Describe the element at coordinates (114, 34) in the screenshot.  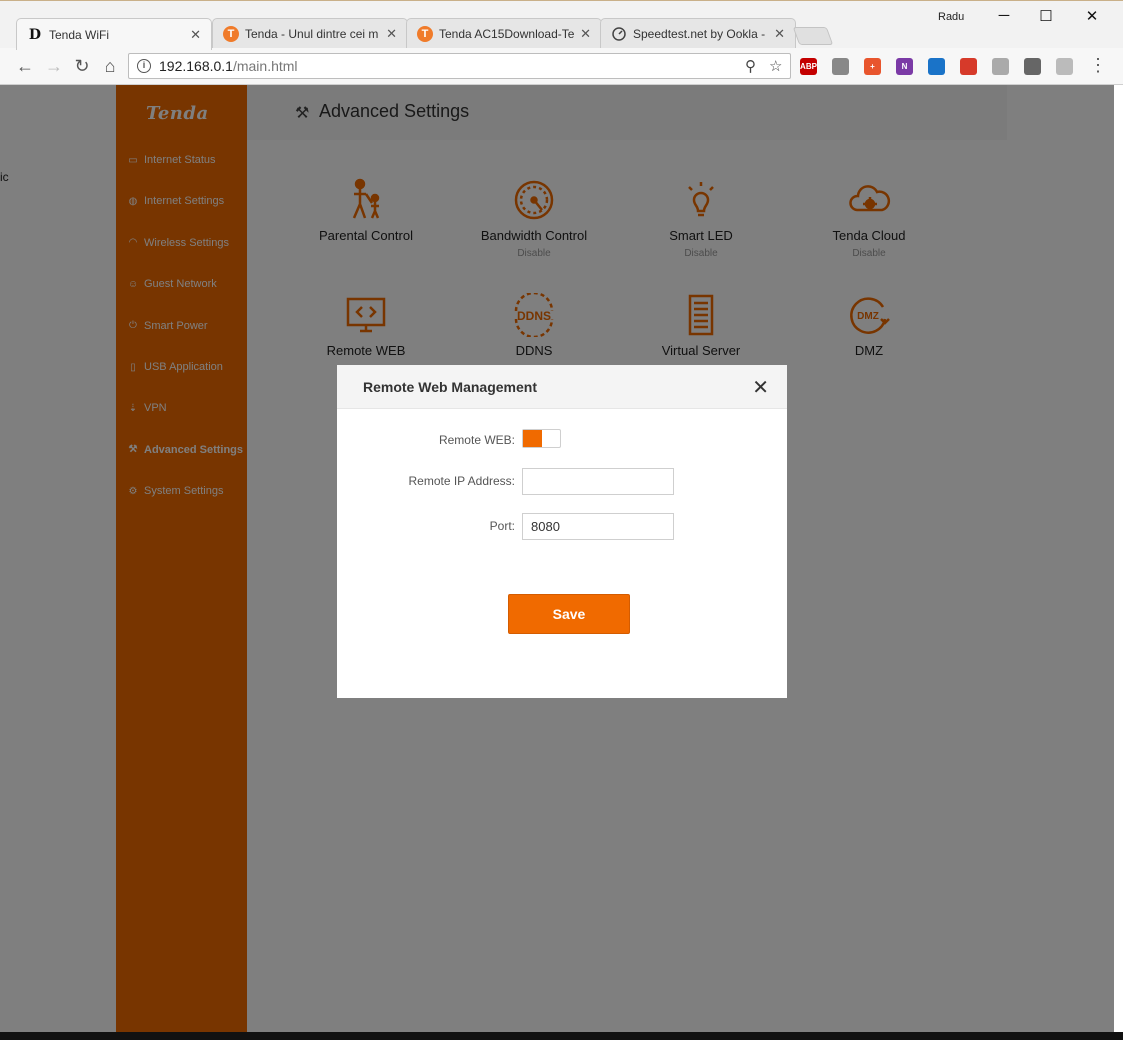
I see `tab-tenda-wifi: D Tenda WiFi ✕` at that location.